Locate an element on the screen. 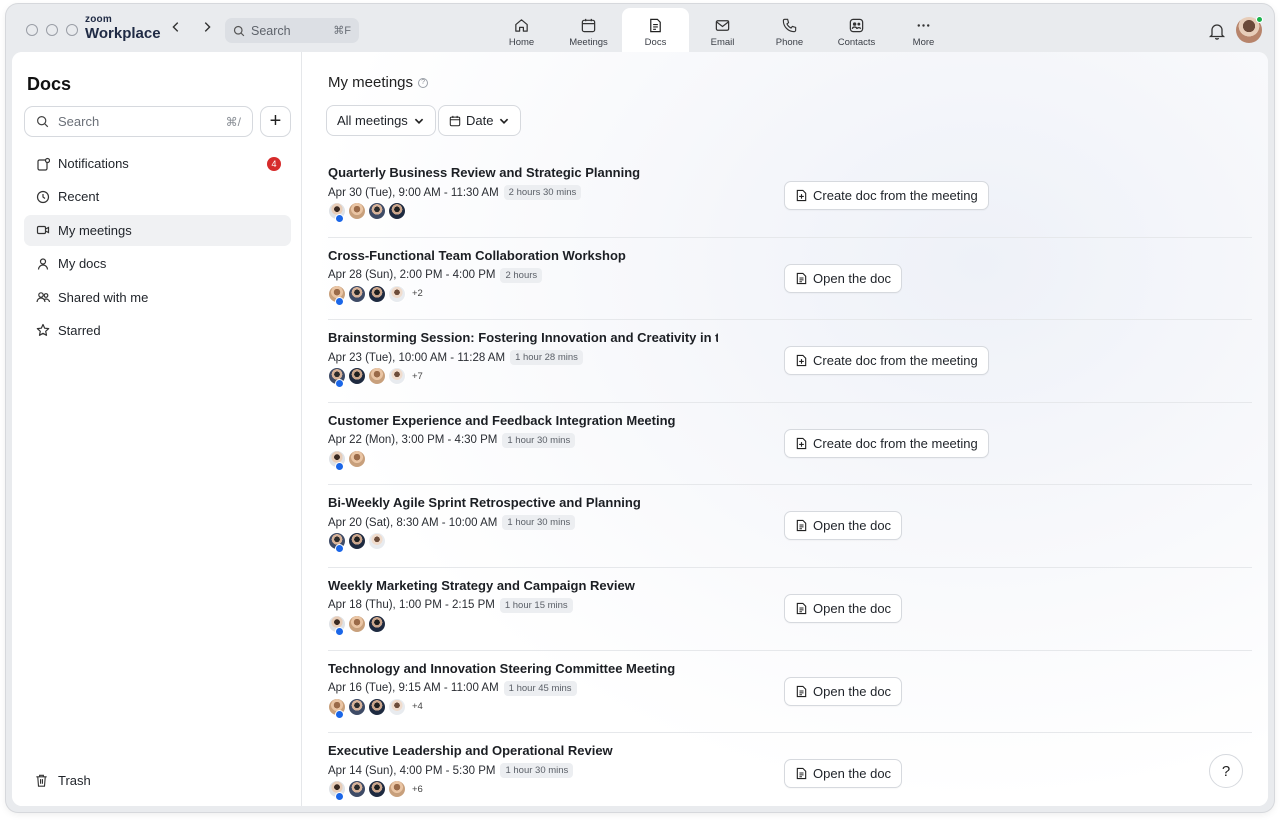 The image size is (1280, 820). person-icon is located at coordinates (43, 264).